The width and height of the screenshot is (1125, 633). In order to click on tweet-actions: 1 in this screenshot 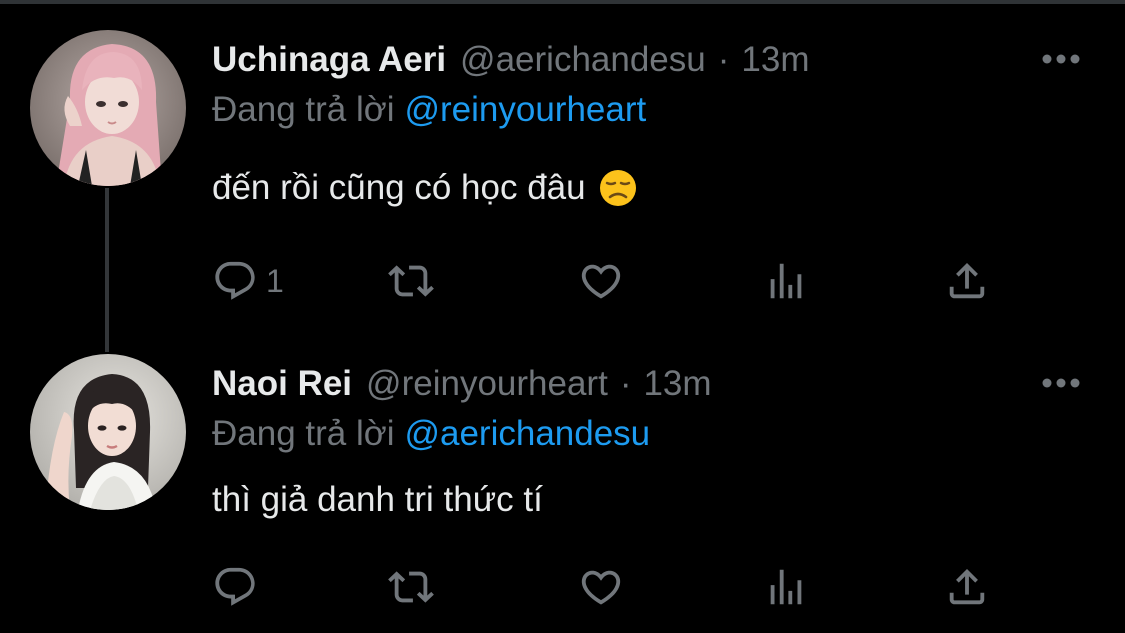, I will do `click(612, 281)`.